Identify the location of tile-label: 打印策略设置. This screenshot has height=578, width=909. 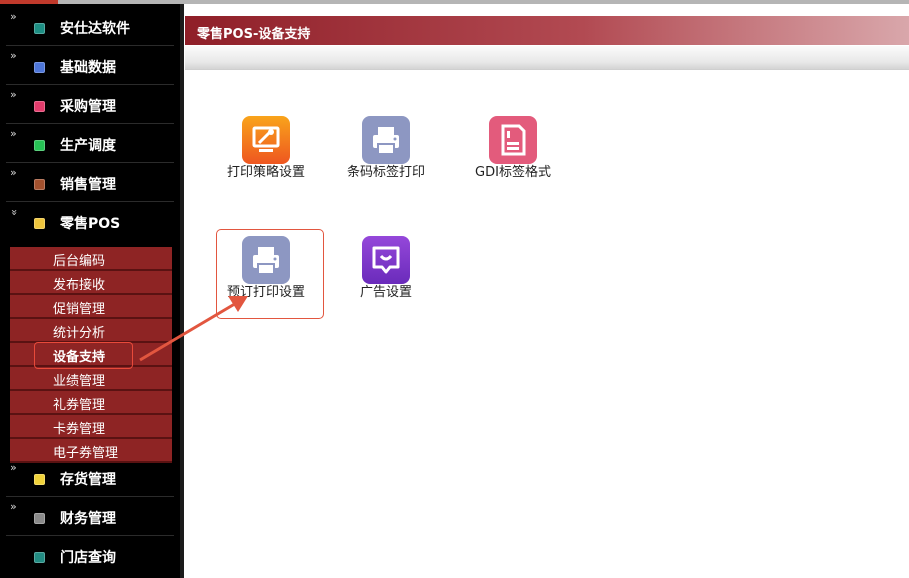
(265, 172).